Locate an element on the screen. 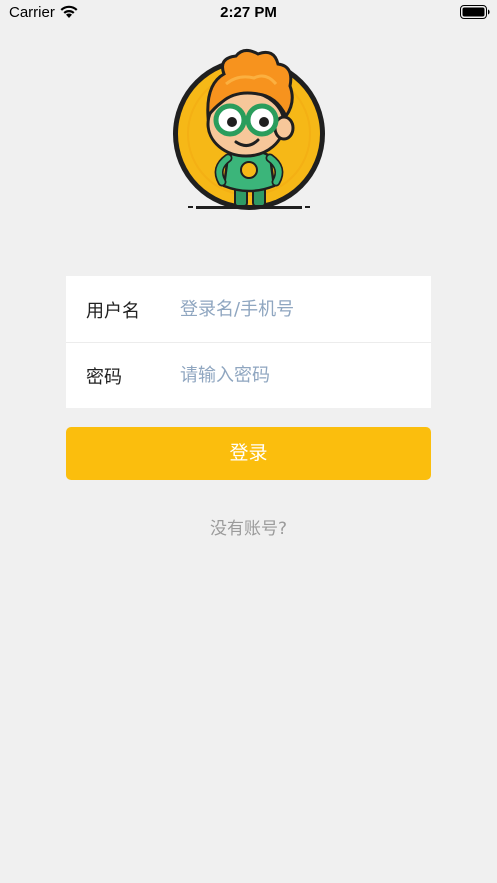 The height and width of the screenshot is (883, 497). password-row: 密码 is located at coordinates (248, 375).